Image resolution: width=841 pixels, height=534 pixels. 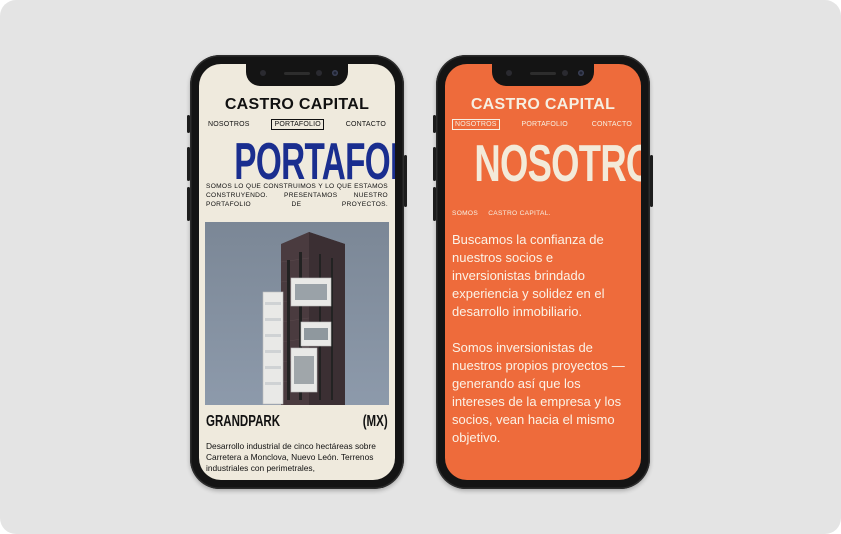 I want to click on tagline-word: SOMOS, so click(x=465, y=213).